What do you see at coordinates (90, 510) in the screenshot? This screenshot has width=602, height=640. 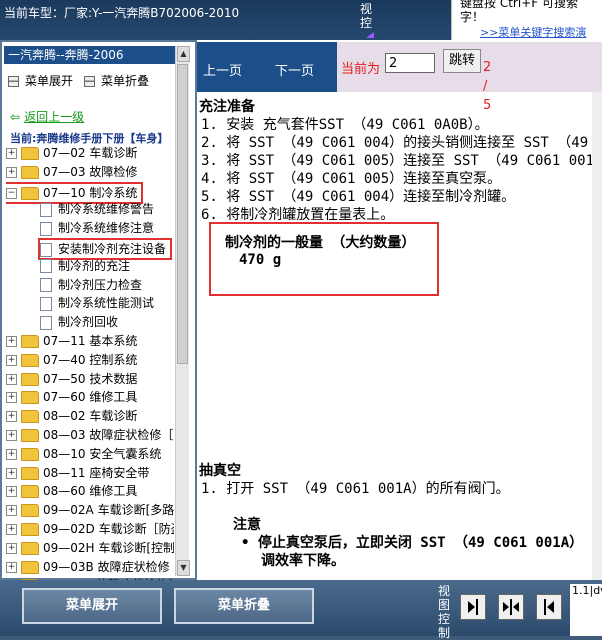 I see `tree-item-folder: +09—02A 车载诊断[多路` at bounding box center [90, 510].